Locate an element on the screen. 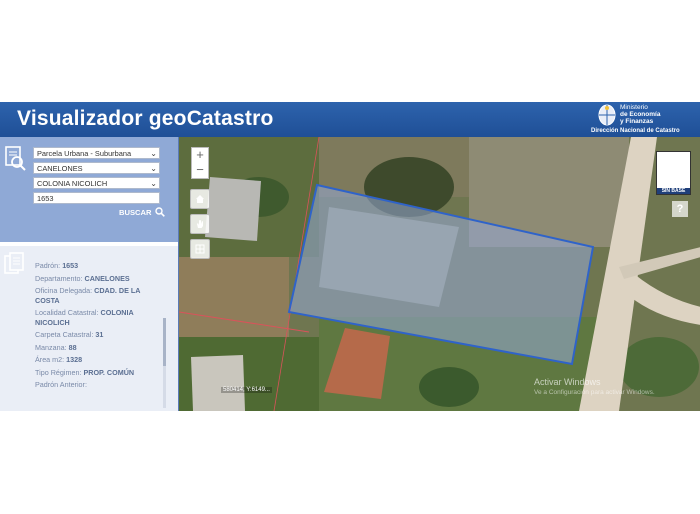 Image resolution: width=700 pixels, height=514 pixels. zoom-in-button: + is located at coordinates (200, 155).